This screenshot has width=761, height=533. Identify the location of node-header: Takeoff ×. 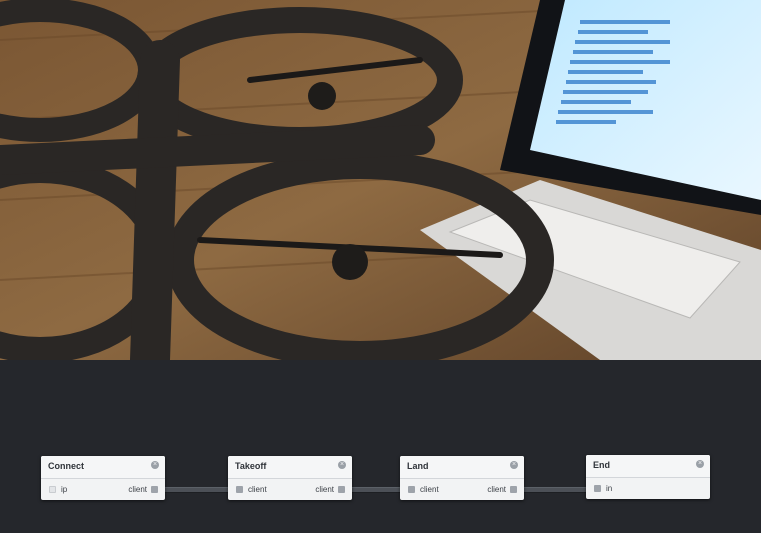
(290, 467).